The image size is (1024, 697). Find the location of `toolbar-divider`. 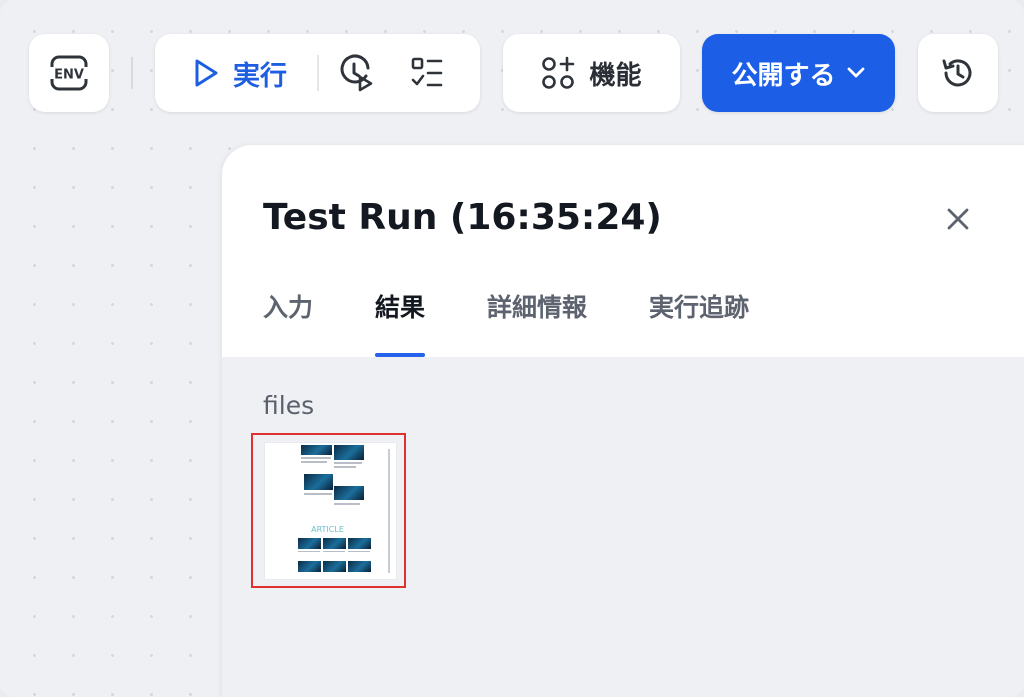

toolbar-divider is located at coordinates (132, 73).